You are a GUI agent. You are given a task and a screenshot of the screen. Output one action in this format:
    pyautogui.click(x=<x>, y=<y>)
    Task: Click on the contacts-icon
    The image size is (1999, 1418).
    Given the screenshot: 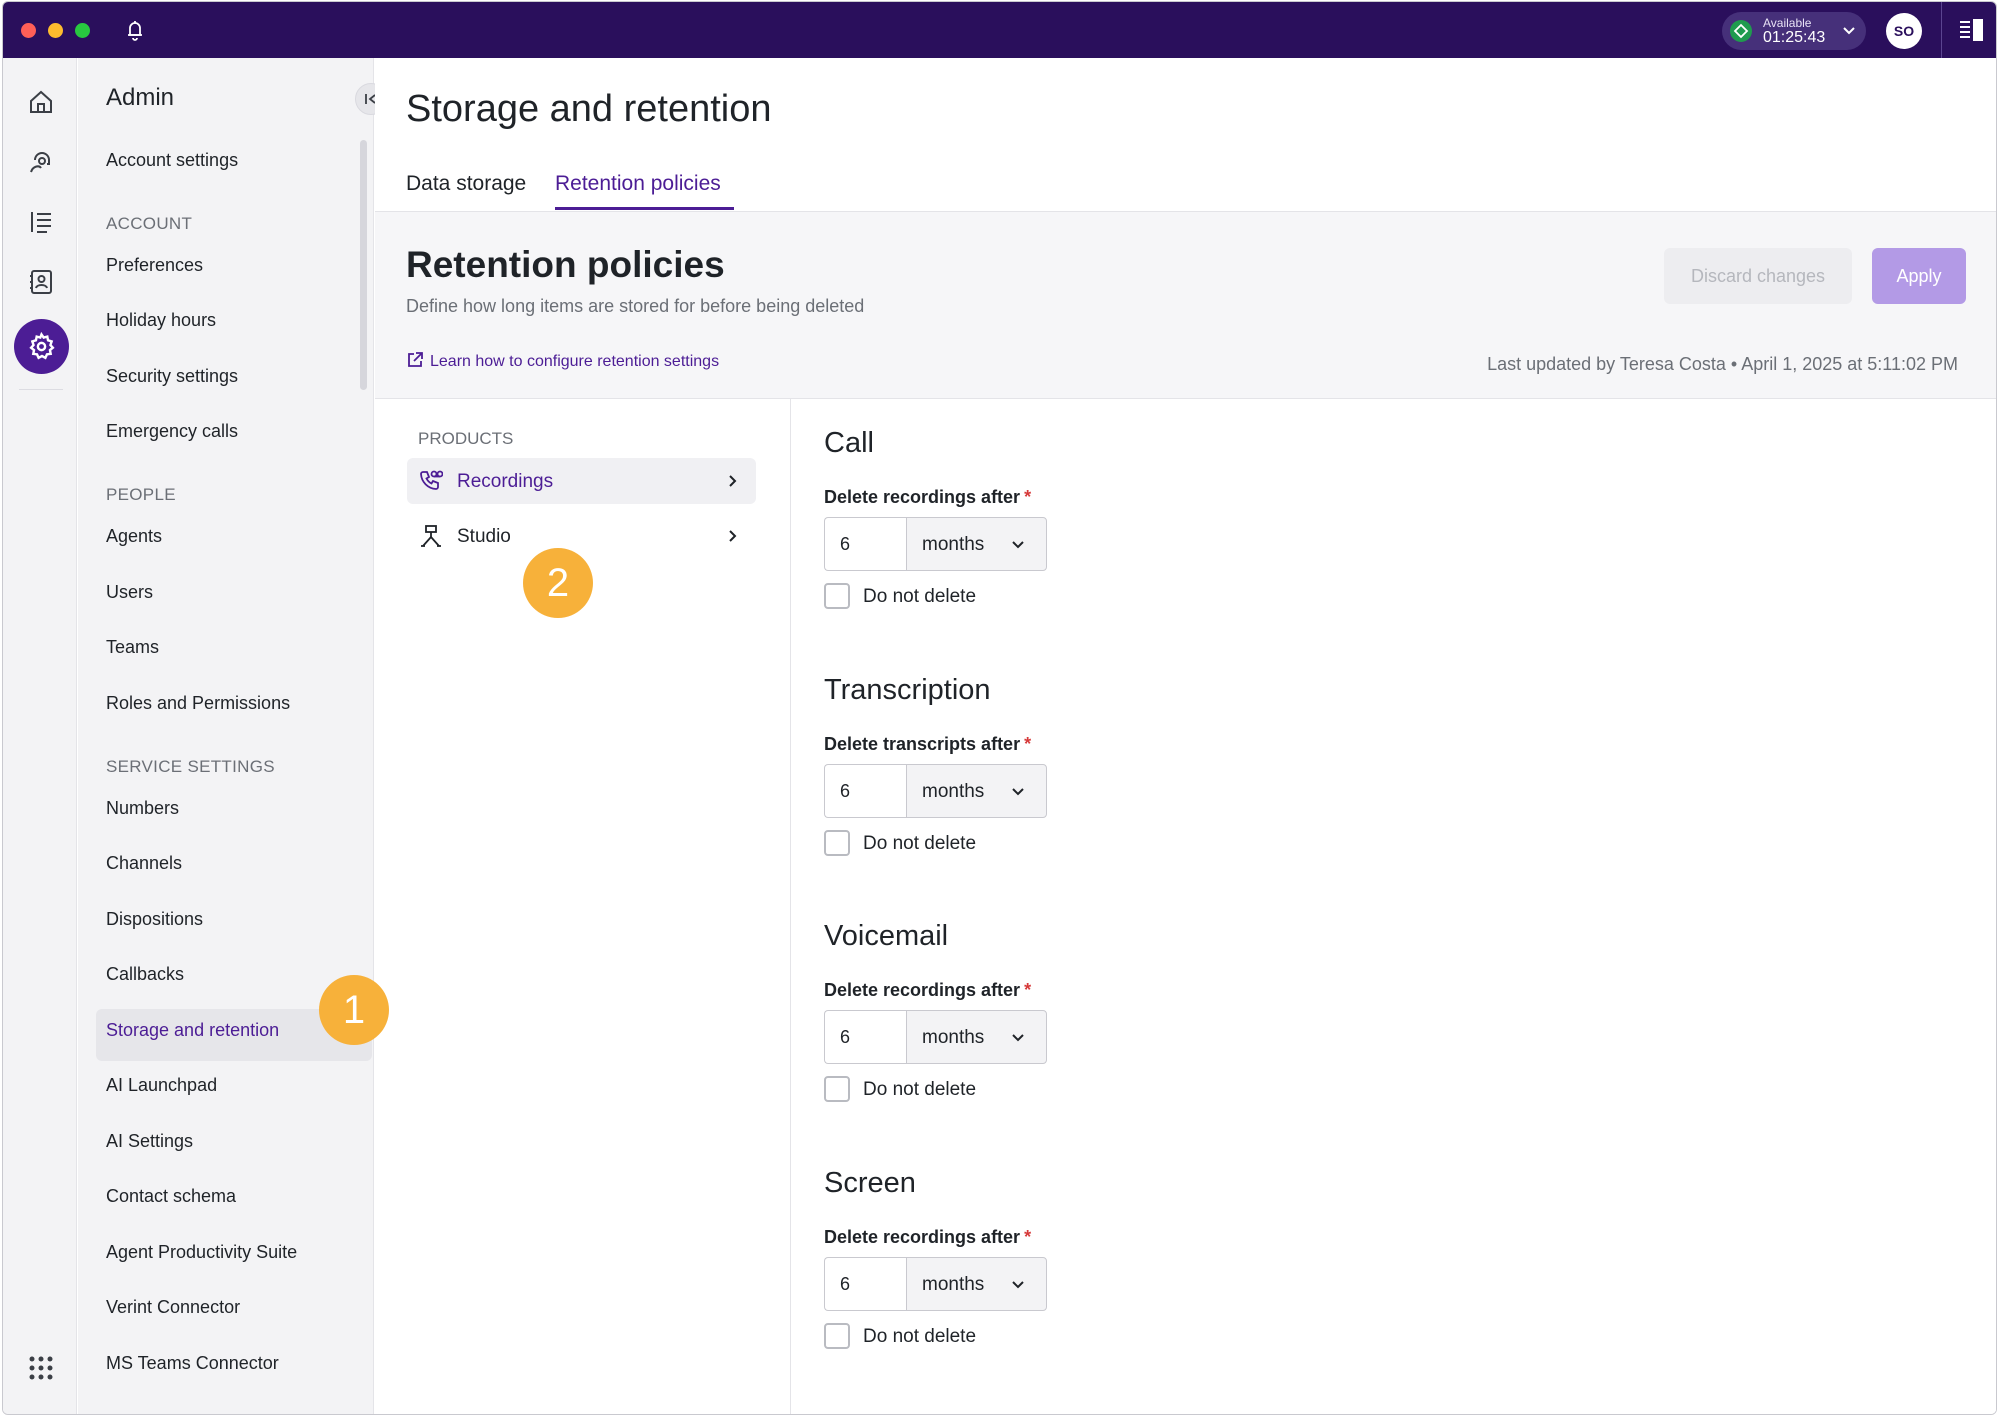 What is the action you would take?
    pyautogui.click(x=41, y=282)
    